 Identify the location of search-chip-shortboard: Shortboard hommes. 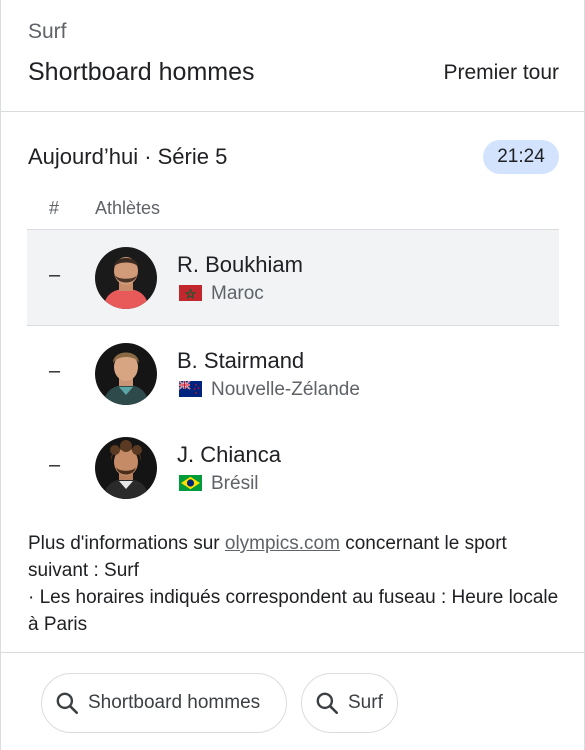
(164, 703).